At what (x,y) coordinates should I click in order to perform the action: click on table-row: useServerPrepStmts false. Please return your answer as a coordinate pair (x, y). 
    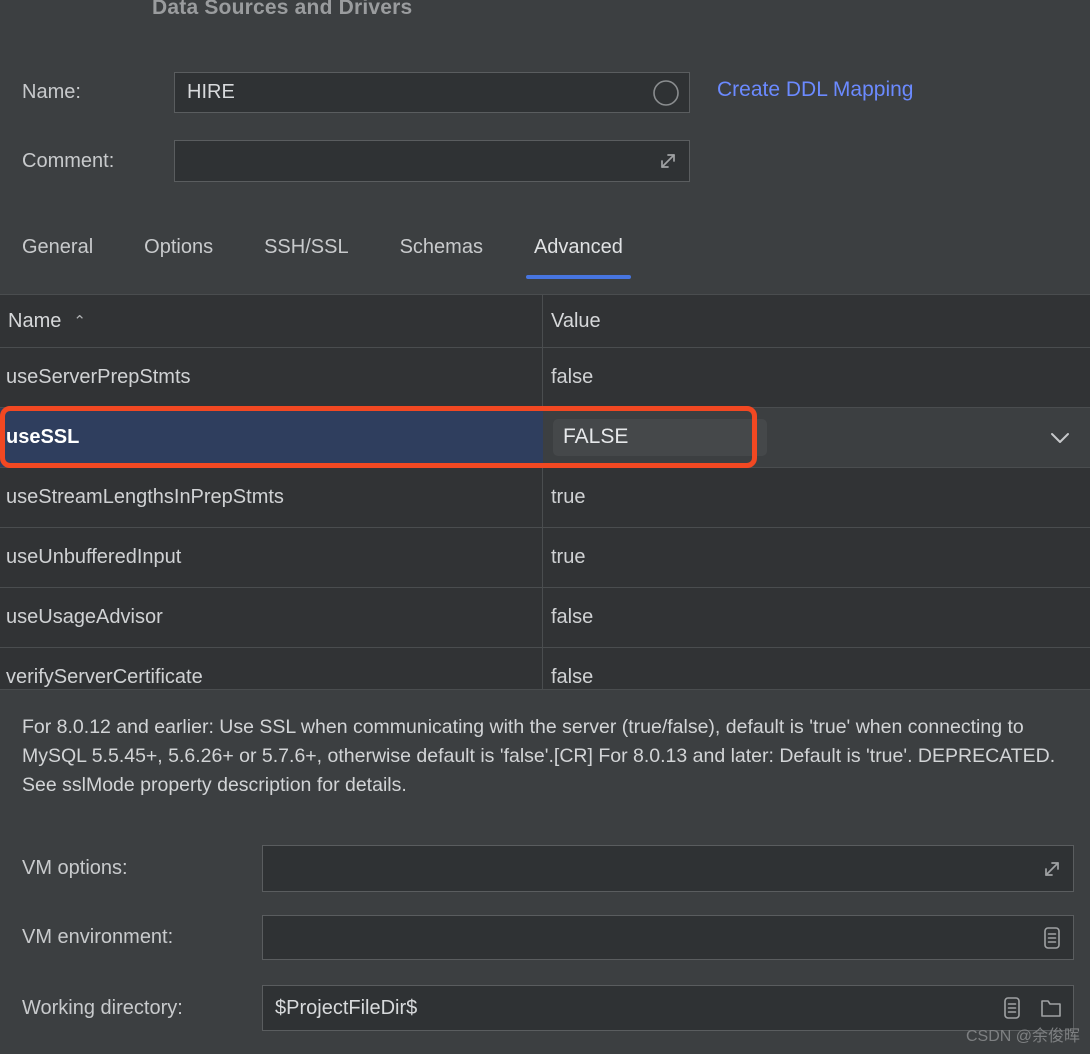
    Looking at the image, I should click on (545, 378).